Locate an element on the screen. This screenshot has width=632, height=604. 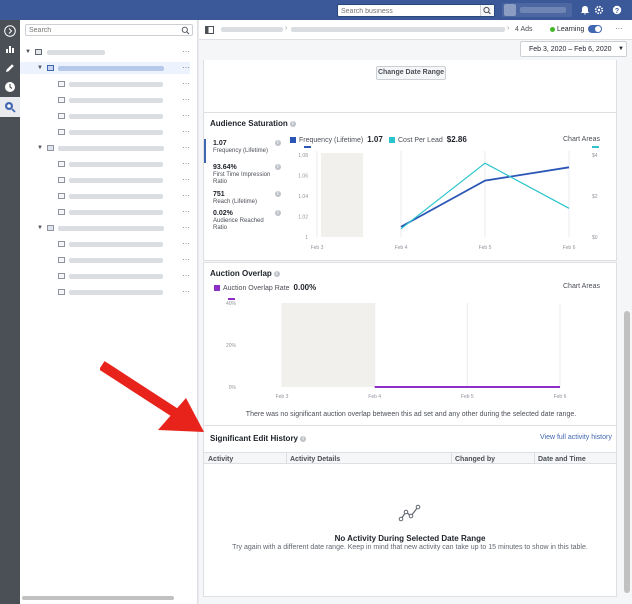
legend-cost-per-lead: Cost Per Lead $2.86 is located at coordinates (428, 139).